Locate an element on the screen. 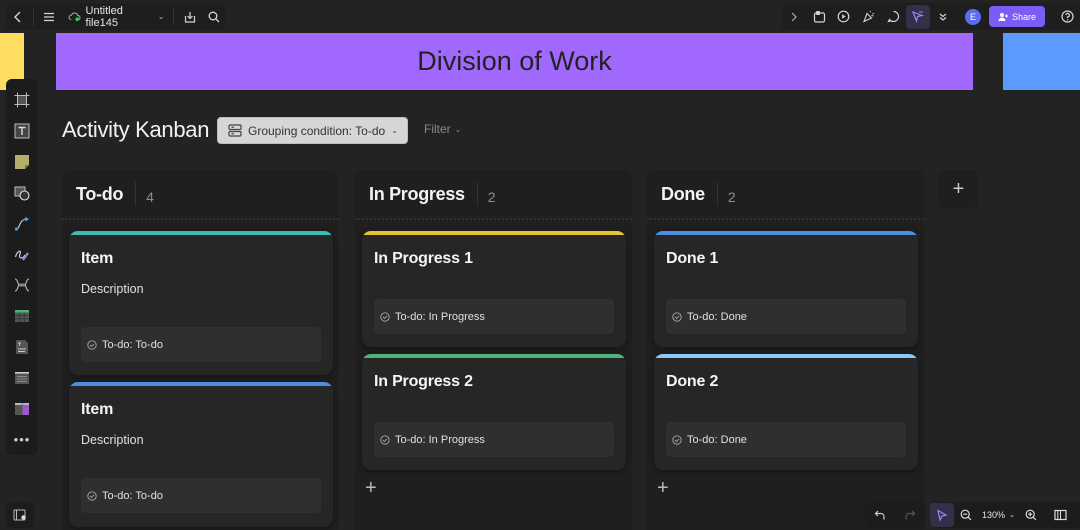 Image resolution: width=1080 pixels, height=530 pixels. top-left-toolbar: Untitled file145 ⌄ is located at coordinates (116, 16).